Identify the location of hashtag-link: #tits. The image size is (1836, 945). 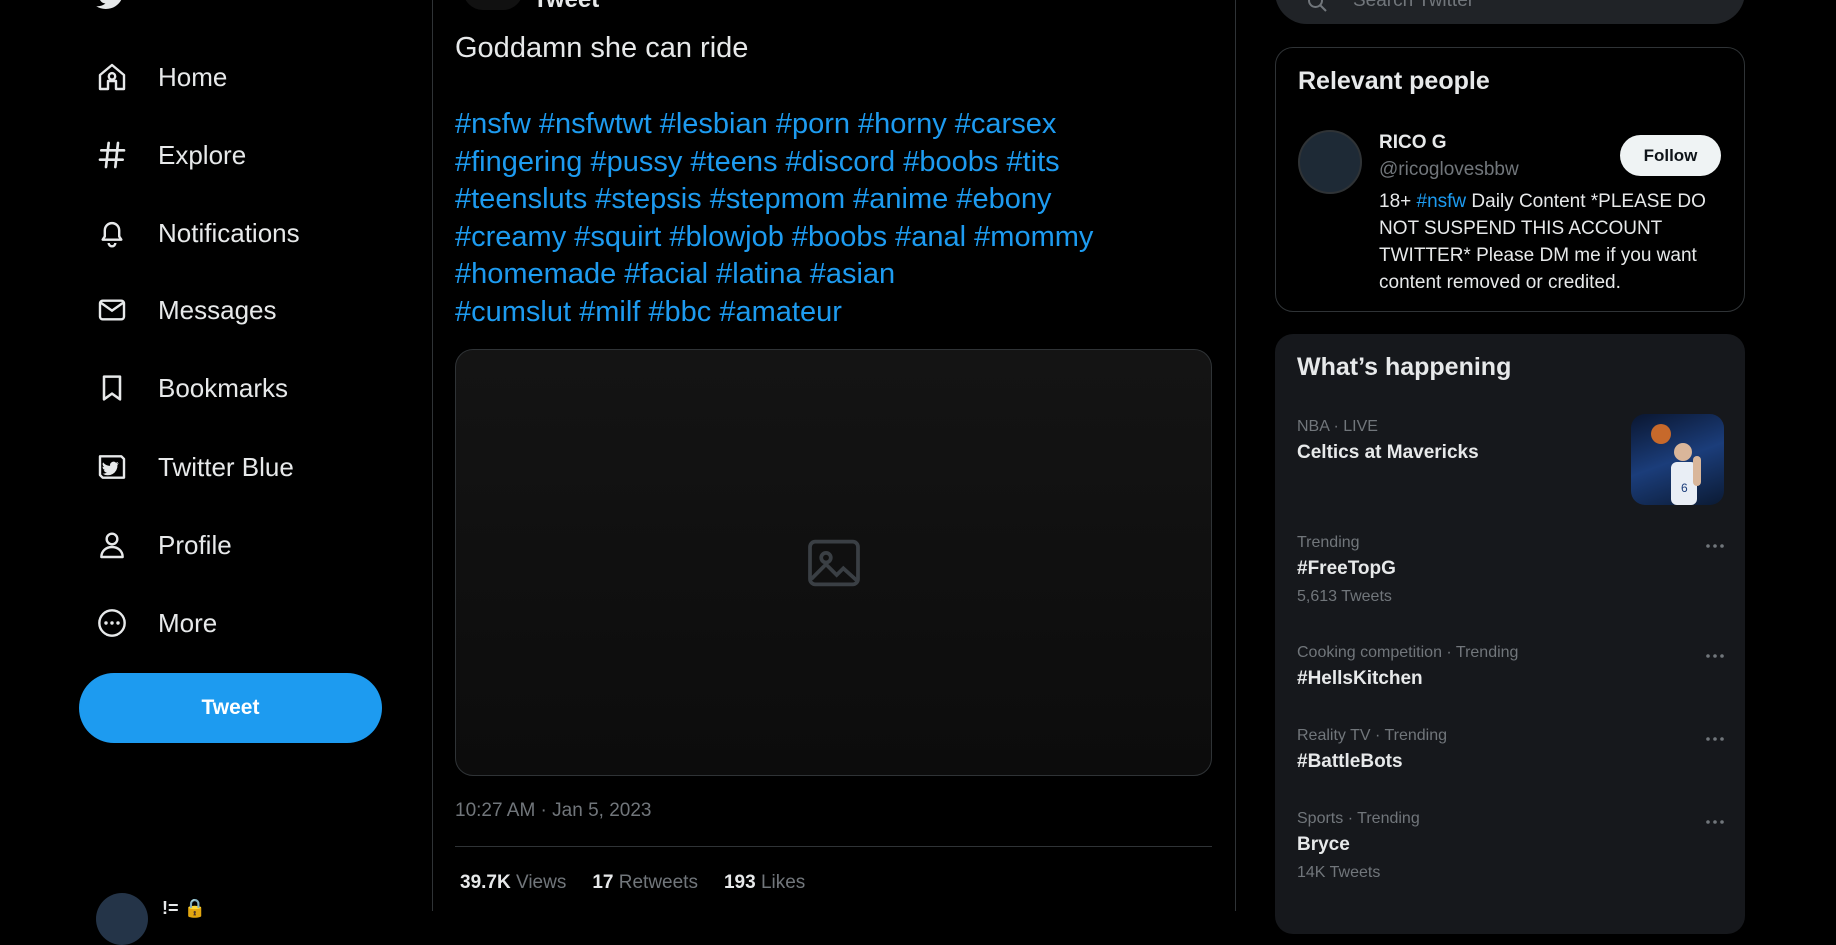
(1032, 162).